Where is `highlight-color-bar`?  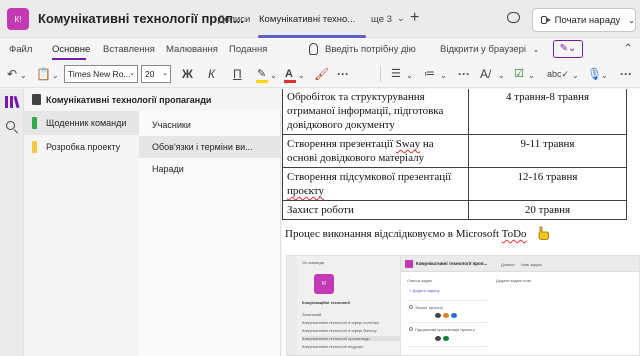
highlight-color-bar is located at coordinates (262, 81).